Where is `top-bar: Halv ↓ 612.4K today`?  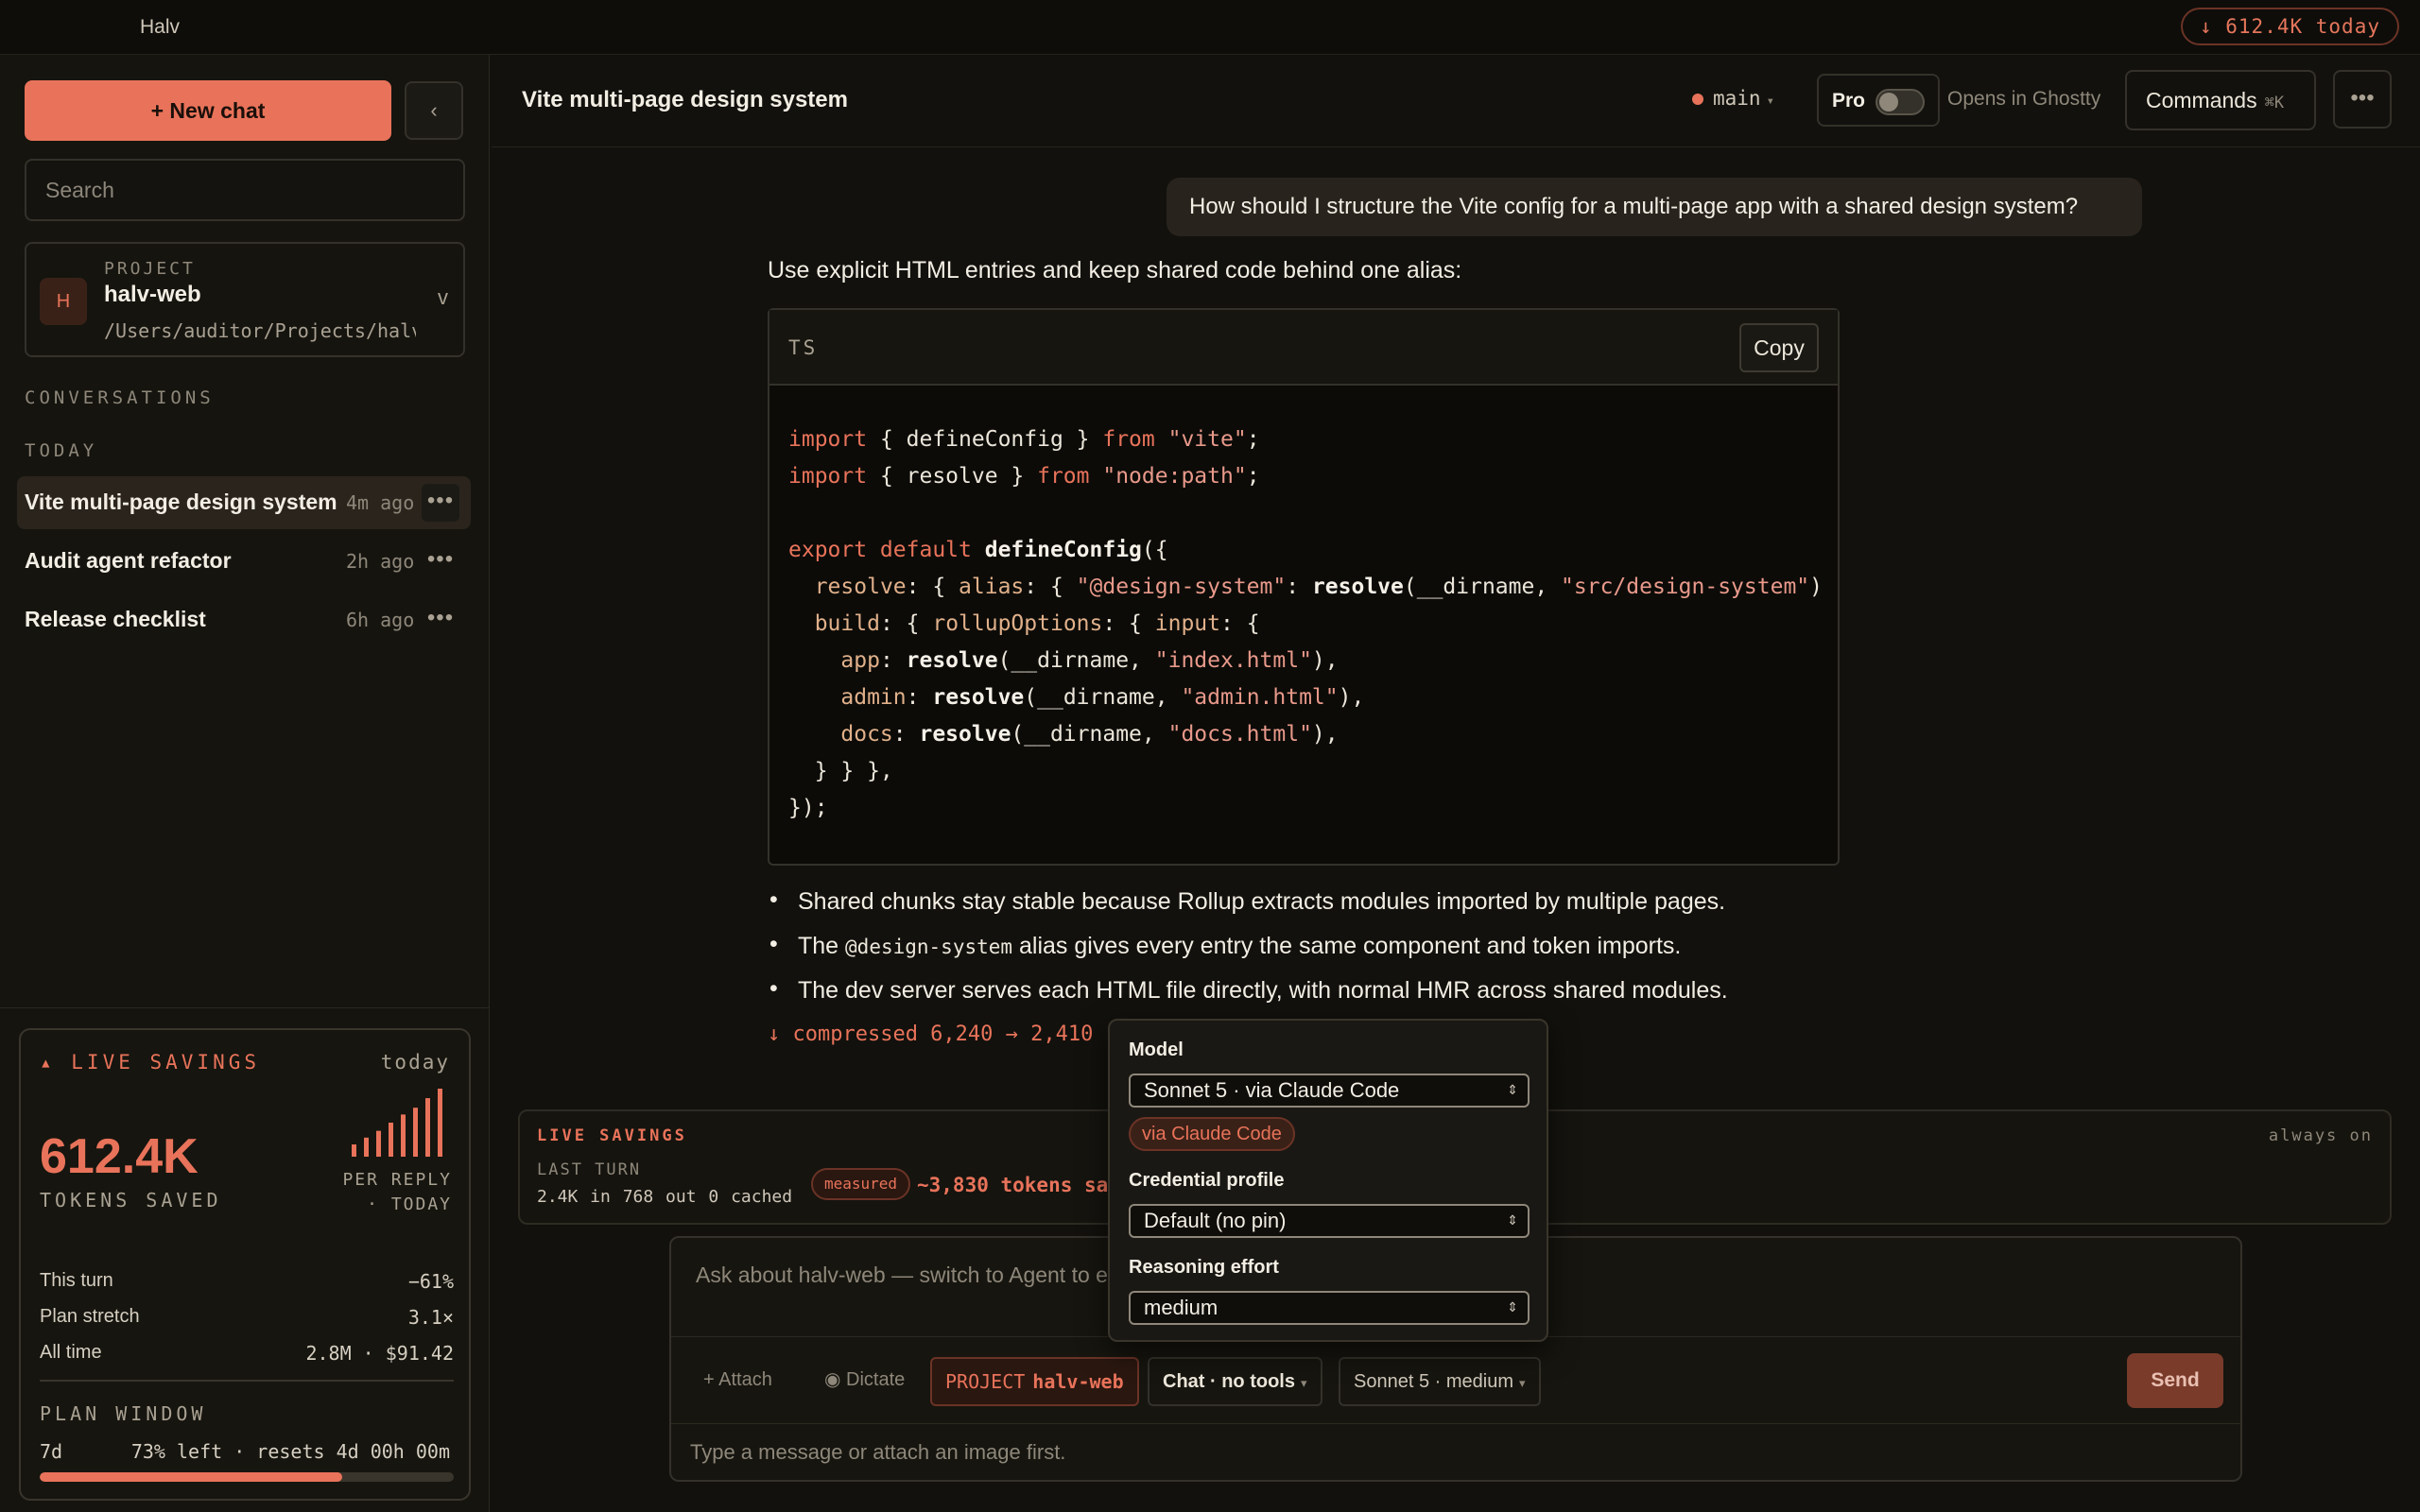 top-bar: Halv ↓ 612.4K today is located at coordinates (1210, 27).